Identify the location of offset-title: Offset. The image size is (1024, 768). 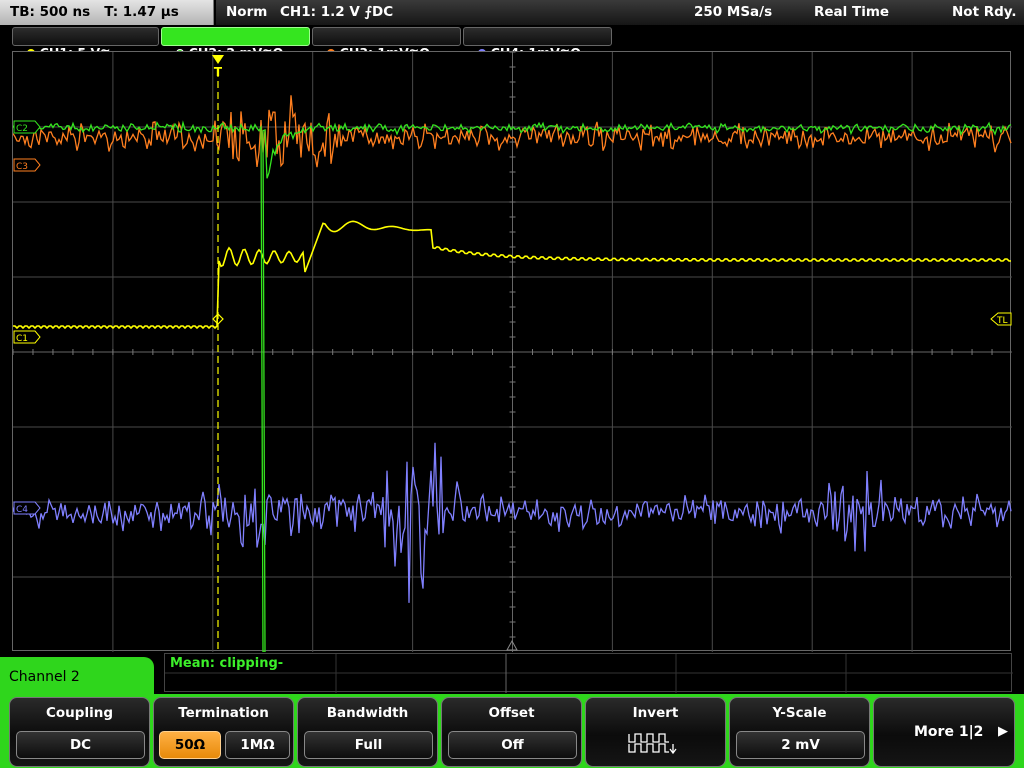
(511, 713).